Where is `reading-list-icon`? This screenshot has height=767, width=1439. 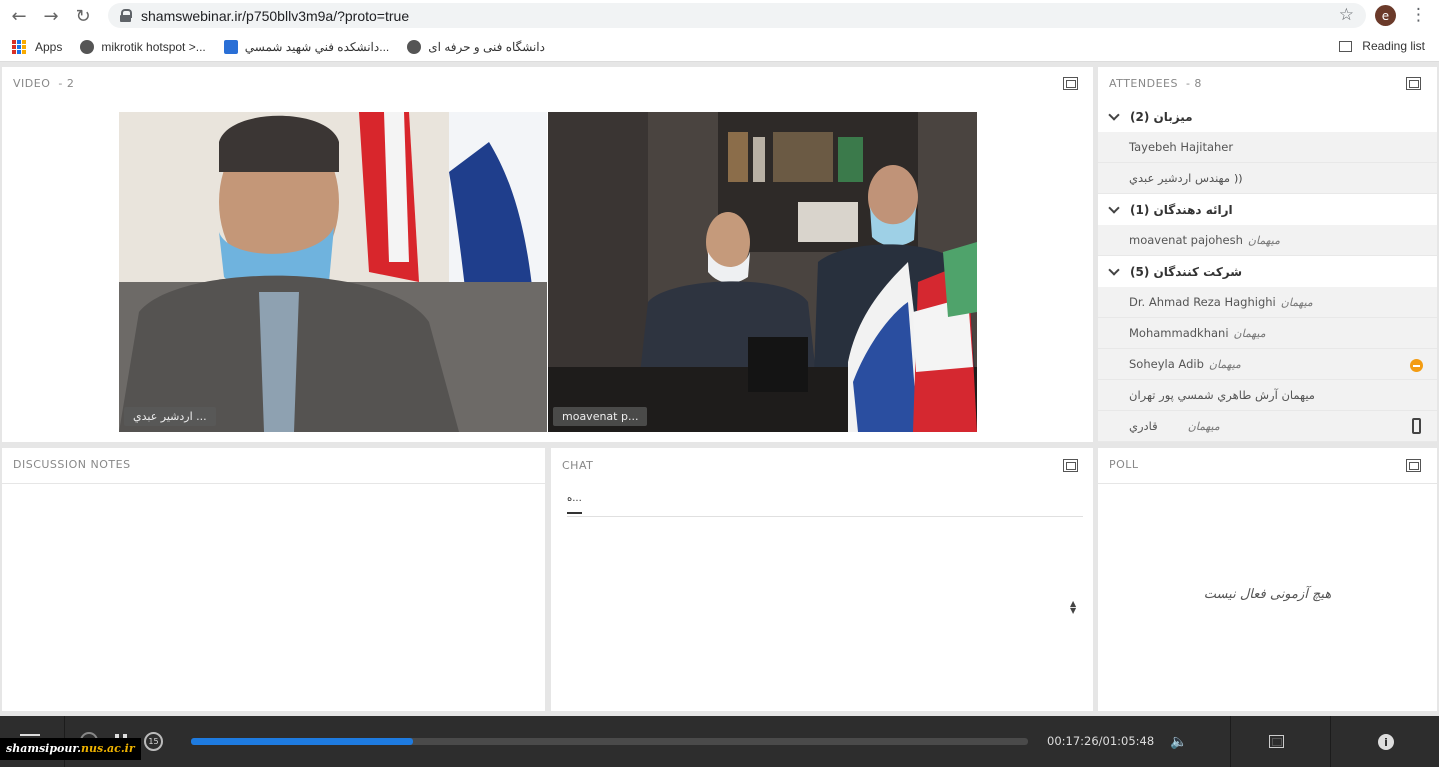 reading-list-icon is located at coordinates (1346, 46).